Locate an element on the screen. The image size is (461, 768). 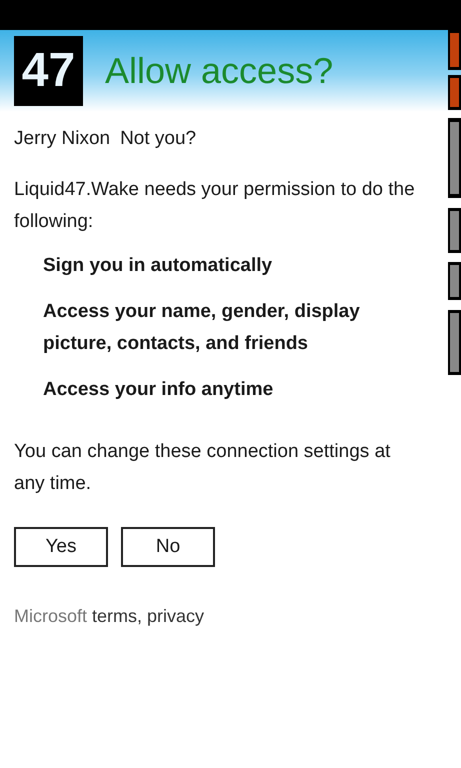
yes-button: Yes is located at coordinates (61, 547).